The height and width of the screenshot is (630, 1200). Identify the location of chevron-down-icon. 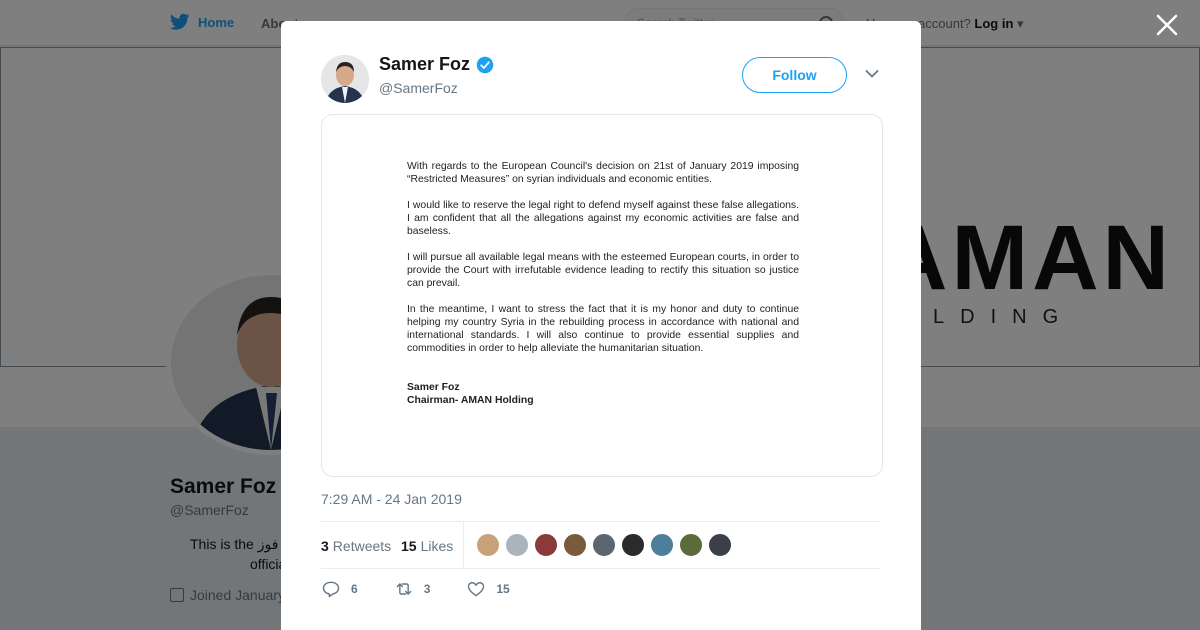
(872, 74).